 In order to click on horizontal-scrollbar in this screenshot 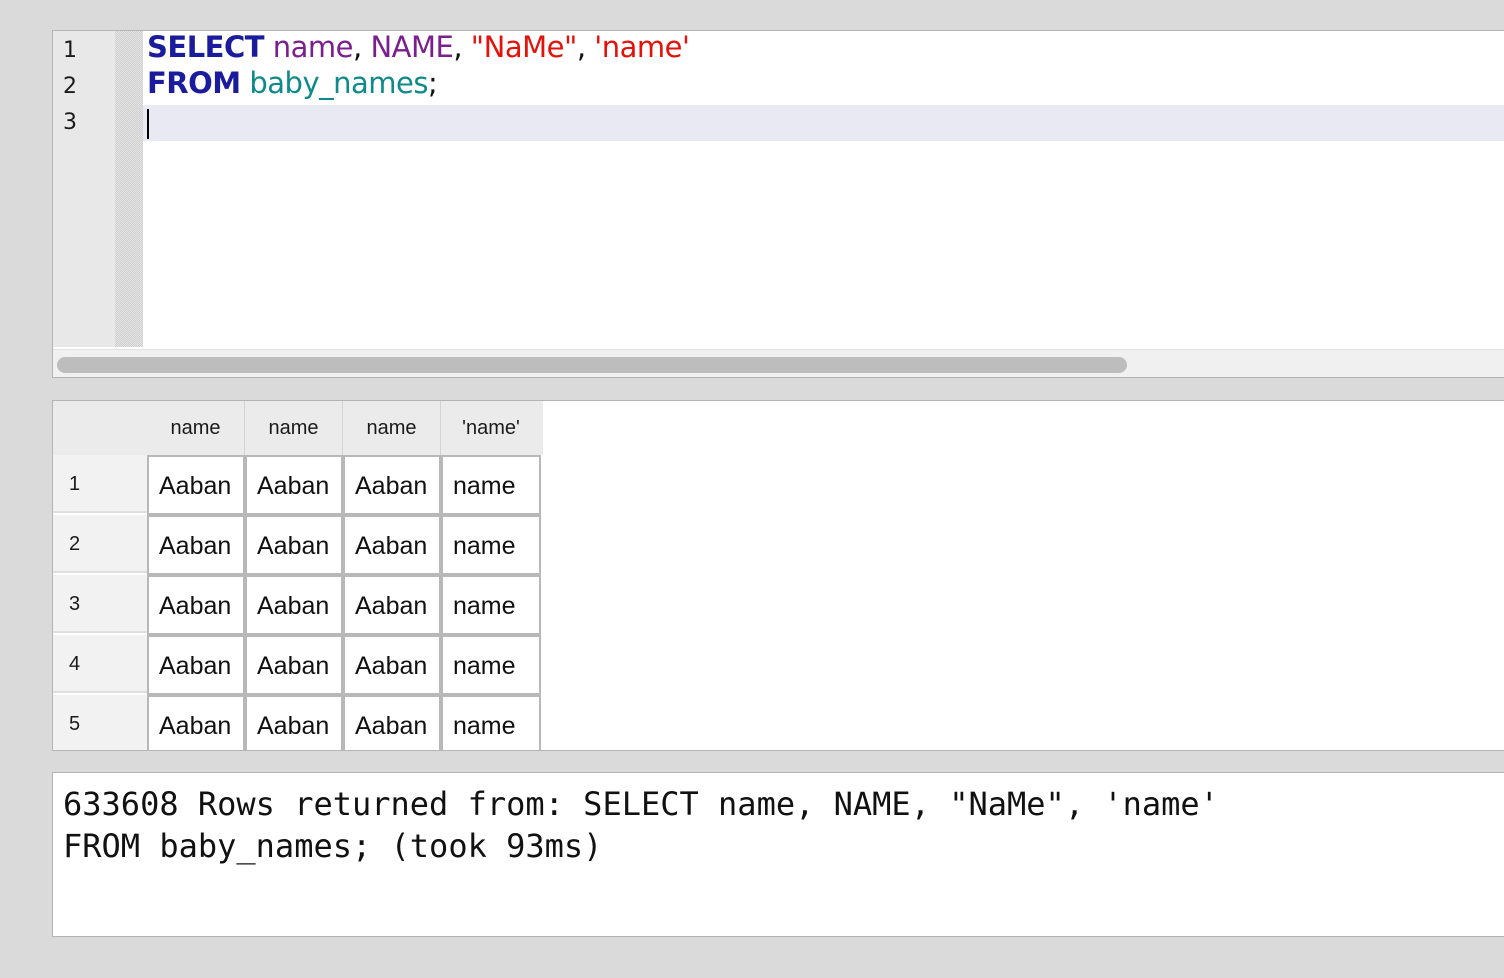, I will do `click(778, 363)`.